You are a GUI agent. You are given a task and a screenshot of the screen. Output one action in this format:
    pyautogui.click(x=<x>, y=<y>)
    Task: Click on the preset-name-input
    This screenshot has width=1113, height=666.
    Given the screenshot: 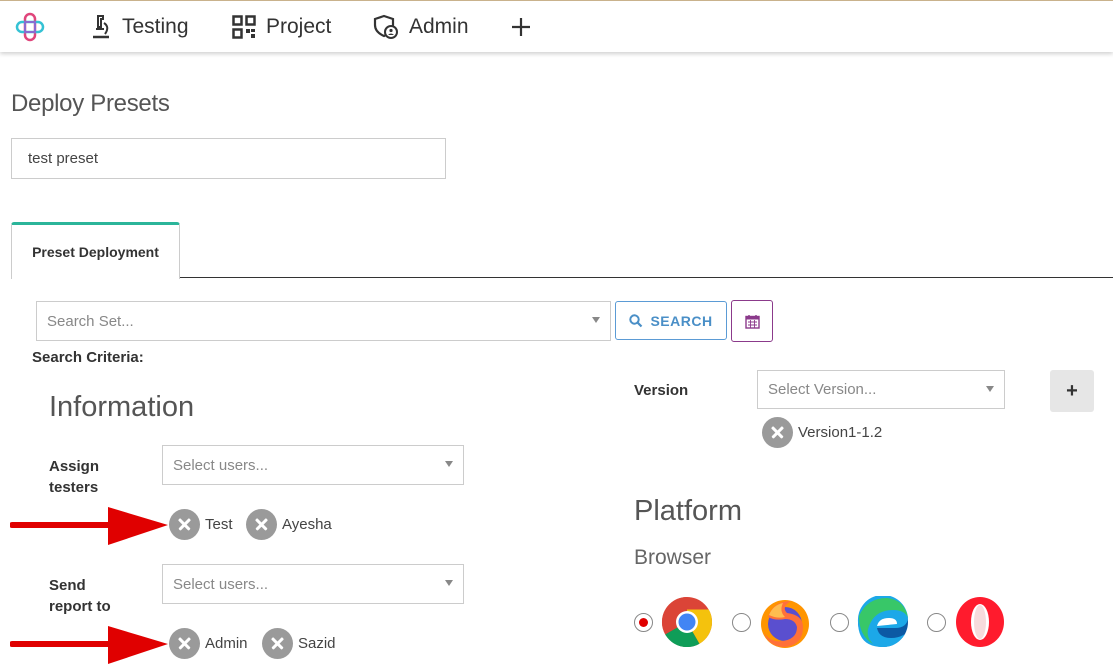 What is the action you would take?
    pyautogui.click(x=228, y=158)
    